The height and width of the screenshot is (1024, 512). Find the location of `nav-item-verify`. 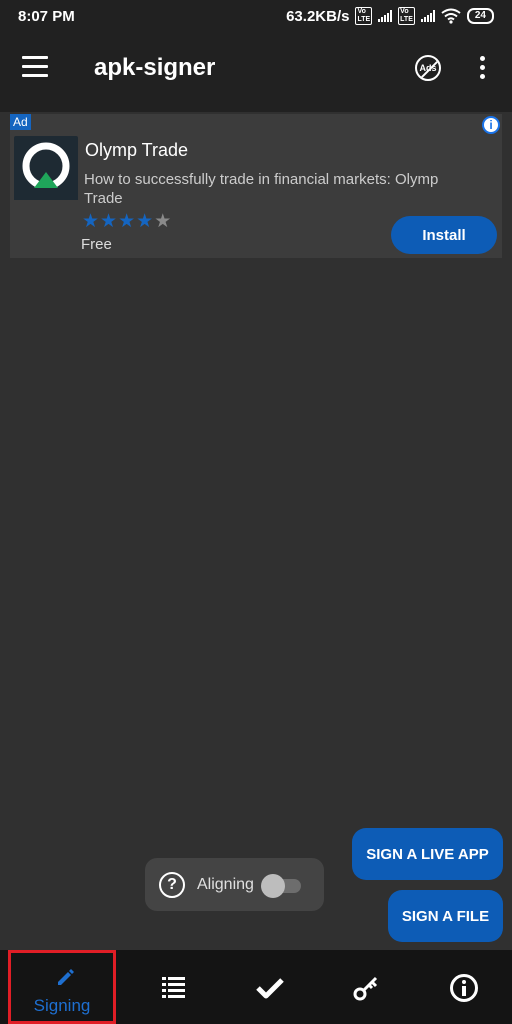

nav-item-verify is located at coordinates (270, 987).